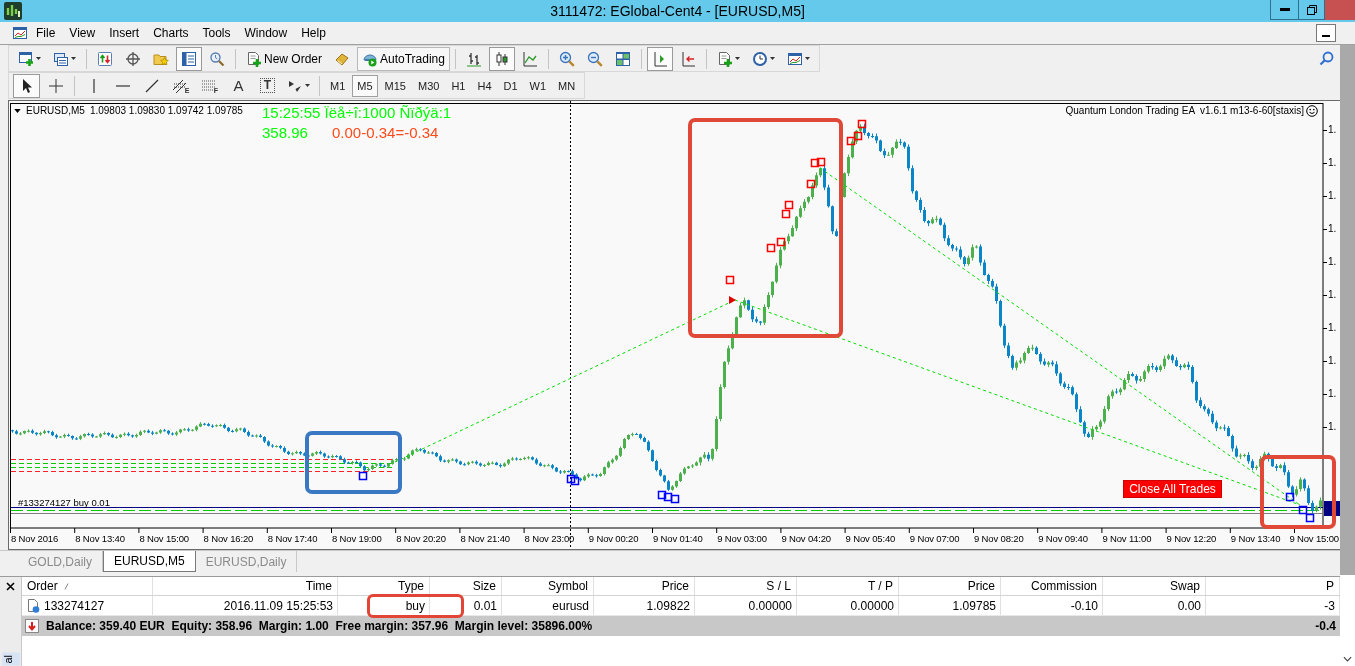 This screenshot has height=666, width=1355. I want to click on account-summary: Balance: 359.40 EUR Equity: 358.96 Margin: 1.00 Free margin: 357.96 Margin level: 35896.00%, so click(319, 626).